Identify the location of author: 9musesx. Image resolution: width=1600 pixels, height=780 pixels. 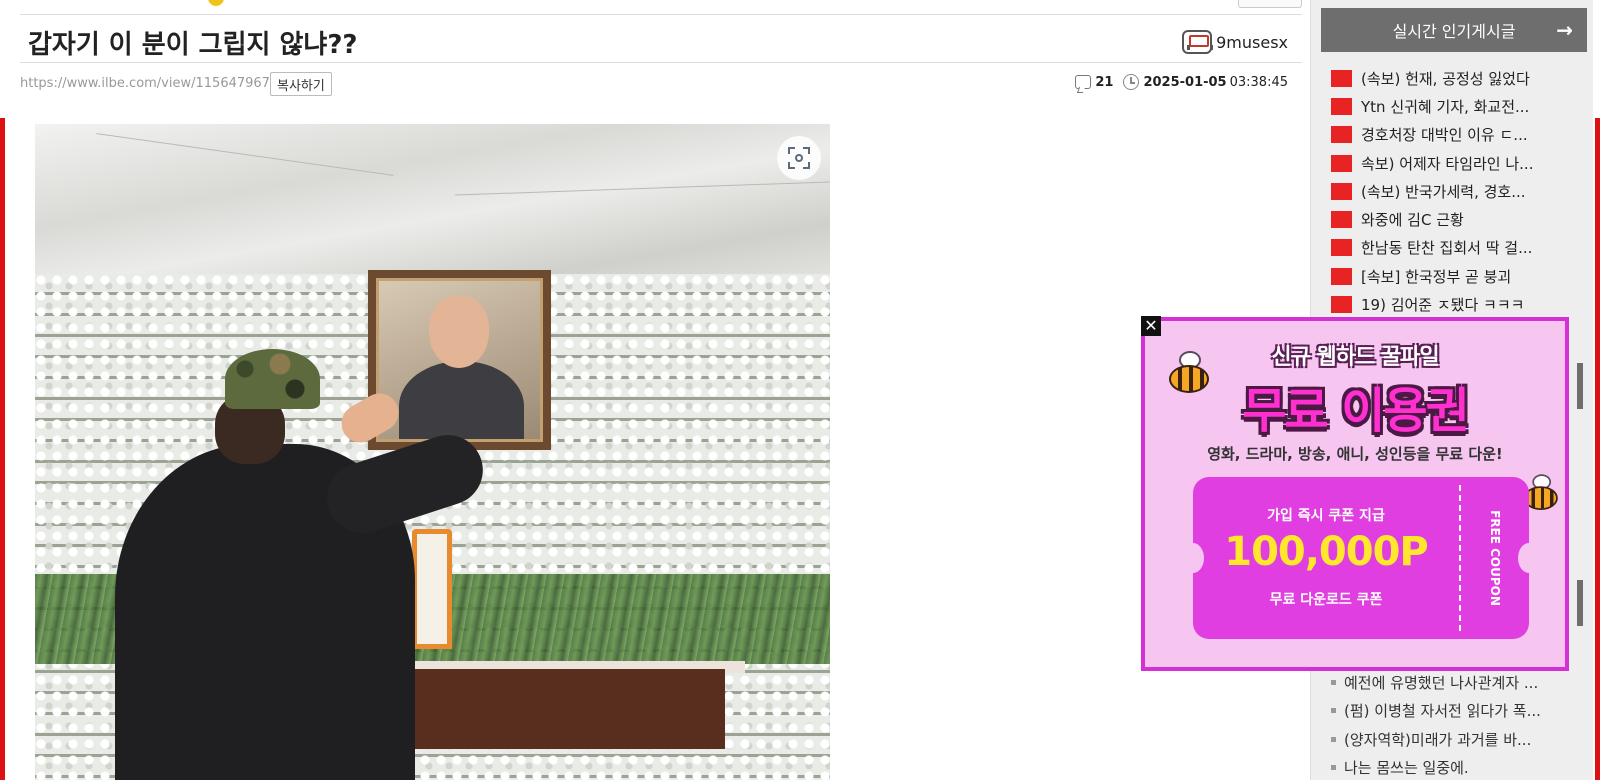
(1235, 42).